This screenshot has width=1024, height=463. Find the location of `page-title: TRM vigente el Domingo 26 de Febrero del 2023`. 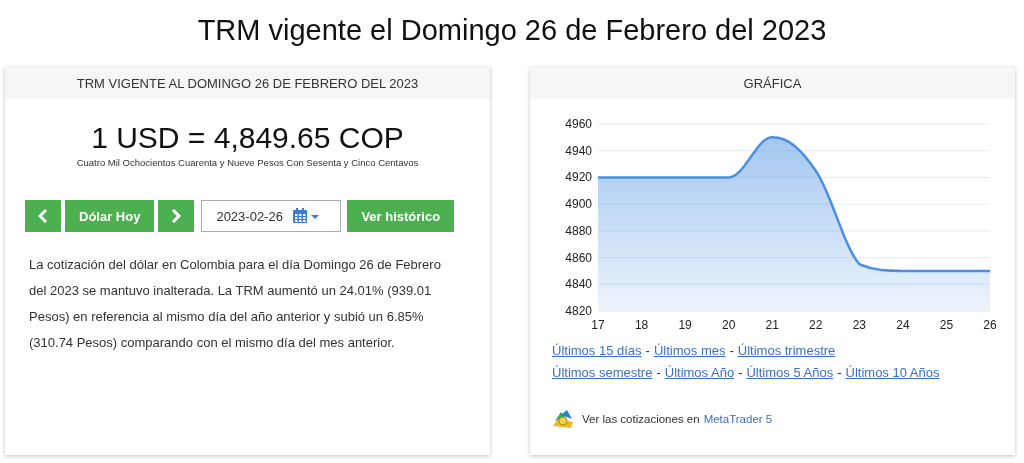

page-title: TRM vigente el Domingo 26 de Febrero del 2023 is located at coordinates (512, 30).